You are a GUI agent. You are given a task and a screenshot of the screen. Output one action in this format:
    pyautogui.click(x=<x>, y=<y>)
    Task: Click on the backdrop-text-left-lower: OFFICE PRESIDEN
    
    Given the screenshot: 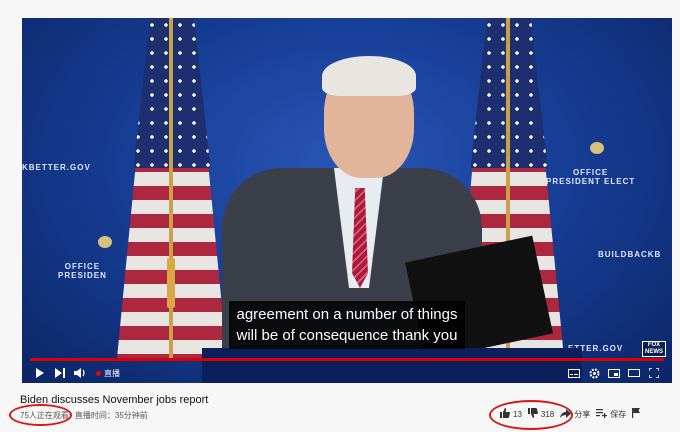 What is the action you would take?
    pyautogui.click(x=82, y=271)
    